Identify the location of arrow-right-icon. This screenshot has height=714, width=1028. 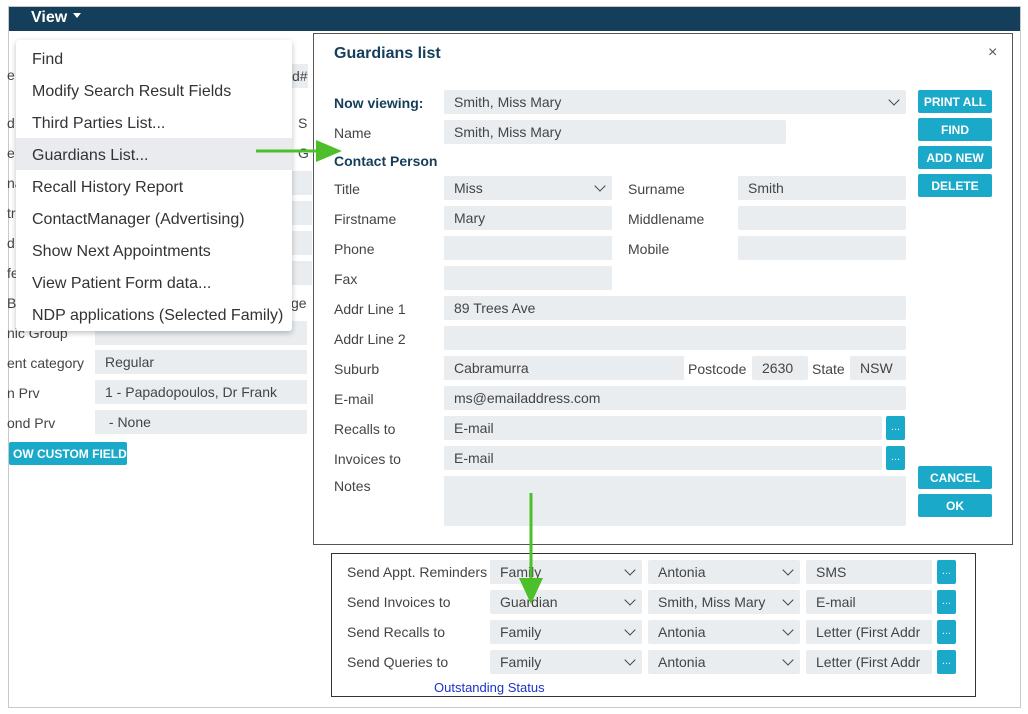
(299, 151).